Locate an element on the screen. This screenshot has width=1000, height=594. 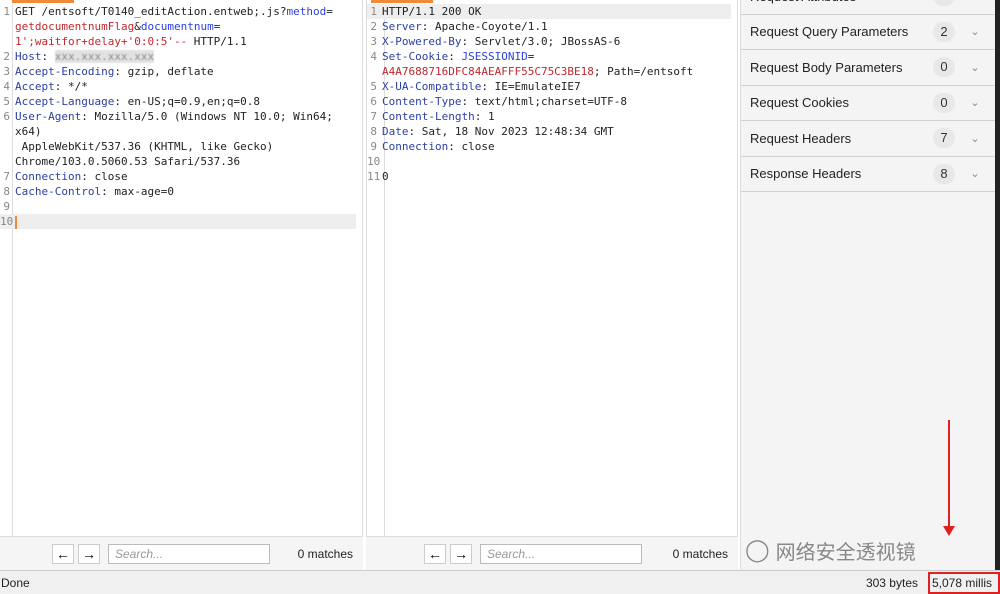
line-number: 9 is located at coordinates (373, 146).